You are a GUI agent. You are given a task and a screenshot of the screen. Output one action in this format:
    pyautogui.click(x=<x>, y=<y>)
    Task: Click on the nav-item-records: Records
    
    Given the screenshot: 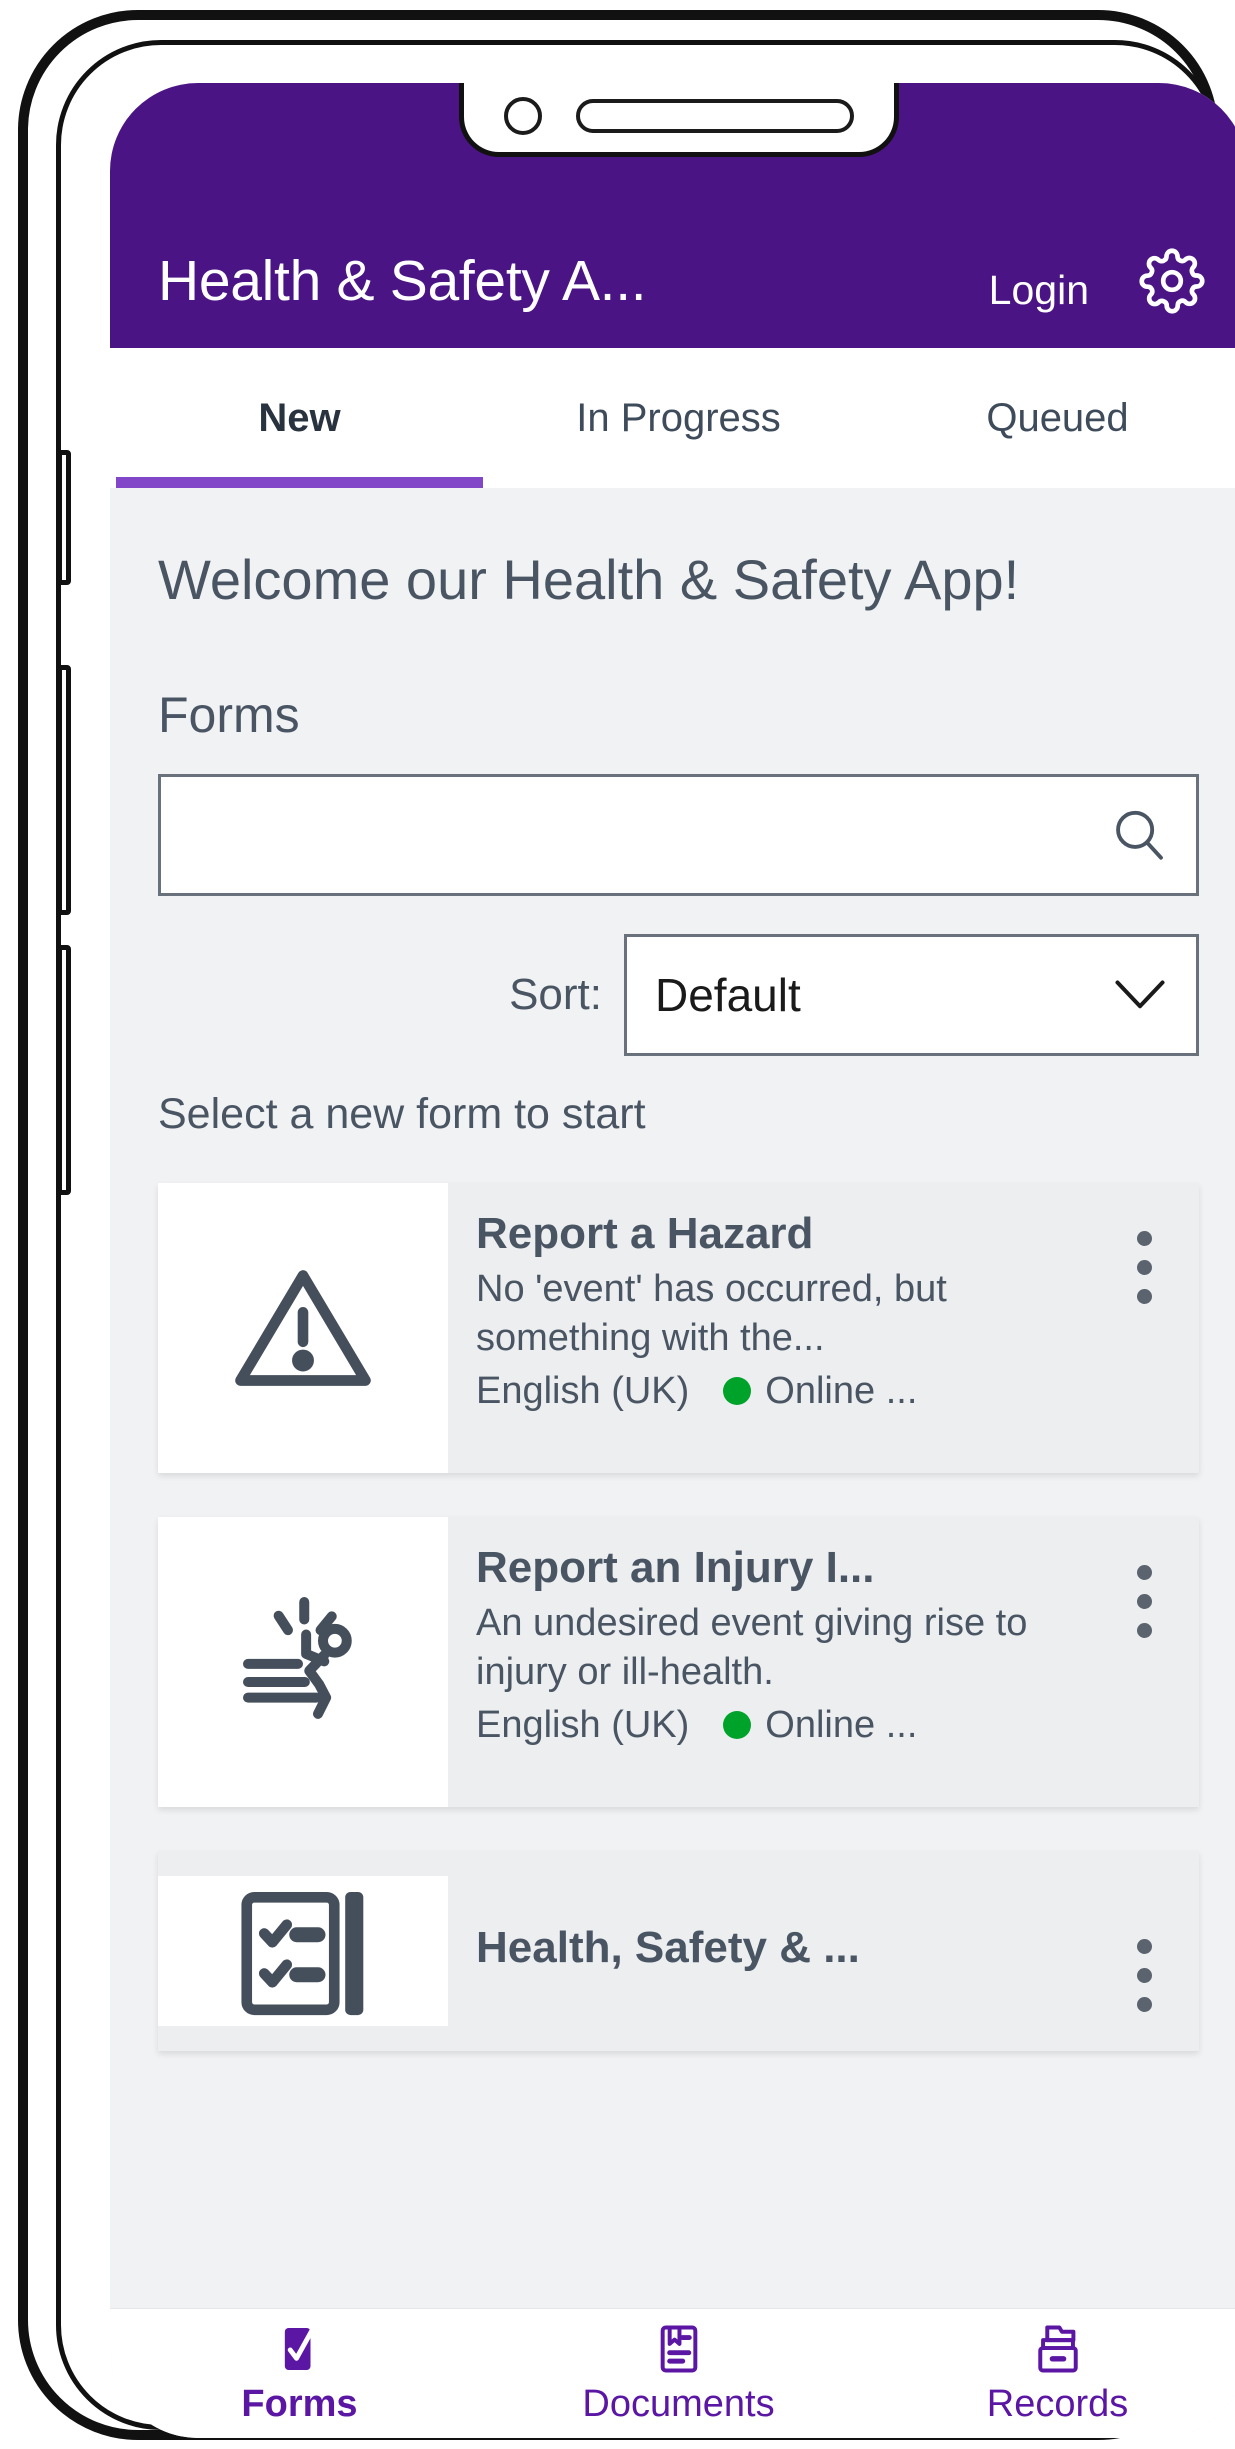 What is the action you would take?
    pyautogui.click(x=1051, y=2373)
    